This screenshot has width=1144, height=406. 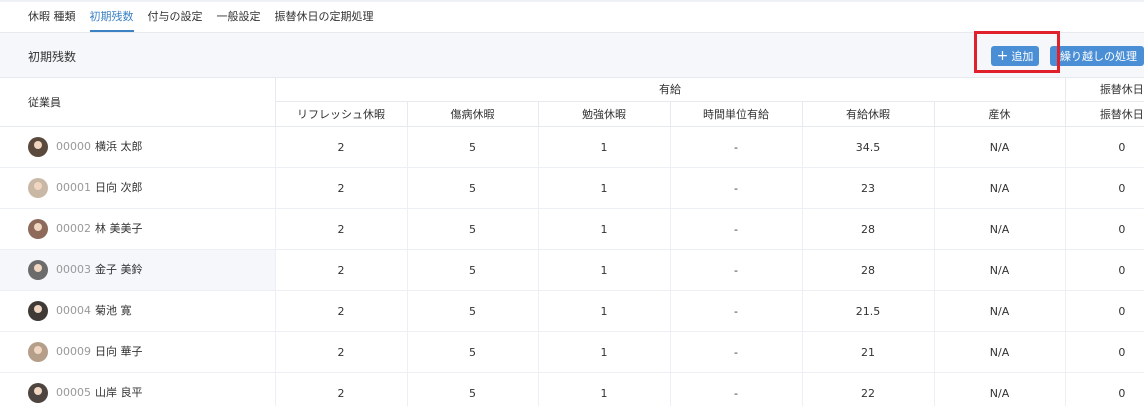 I want to click on col-header-study: 勉強休暇, so click(x=603, y=114).